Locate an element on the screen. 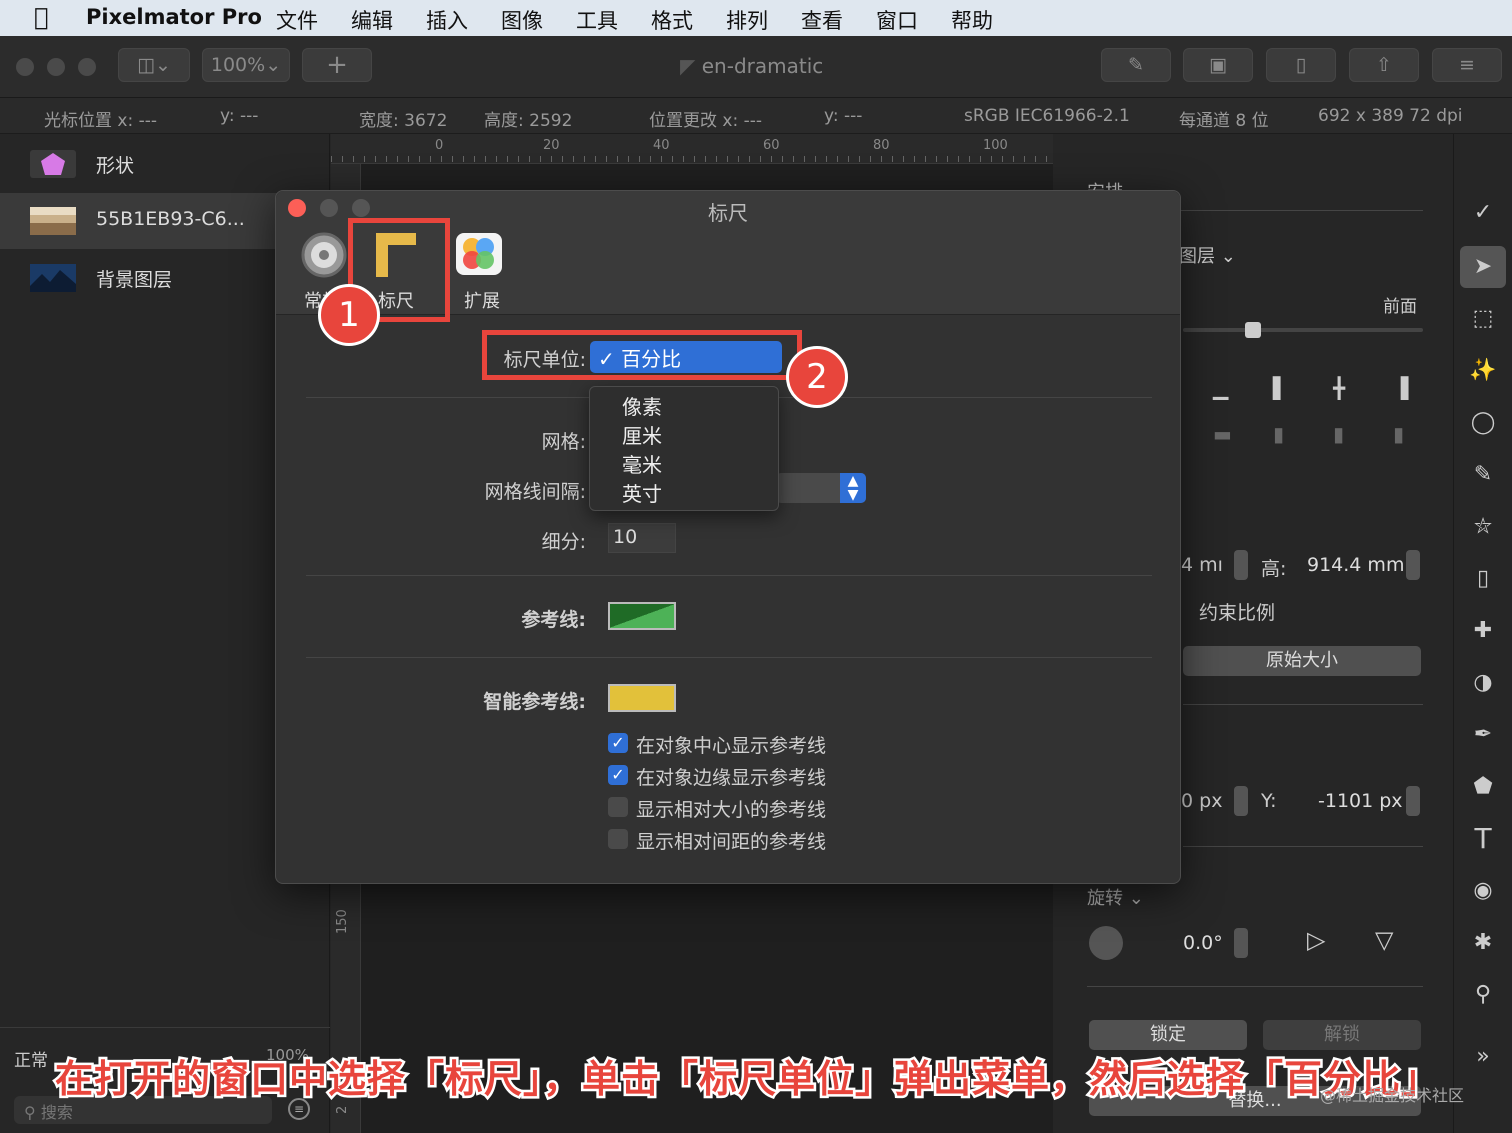 Image resolution: width=1512 pixels, height=1133 pixels. unlock-button: 解锁 is located at coordinates (1342, 1035).